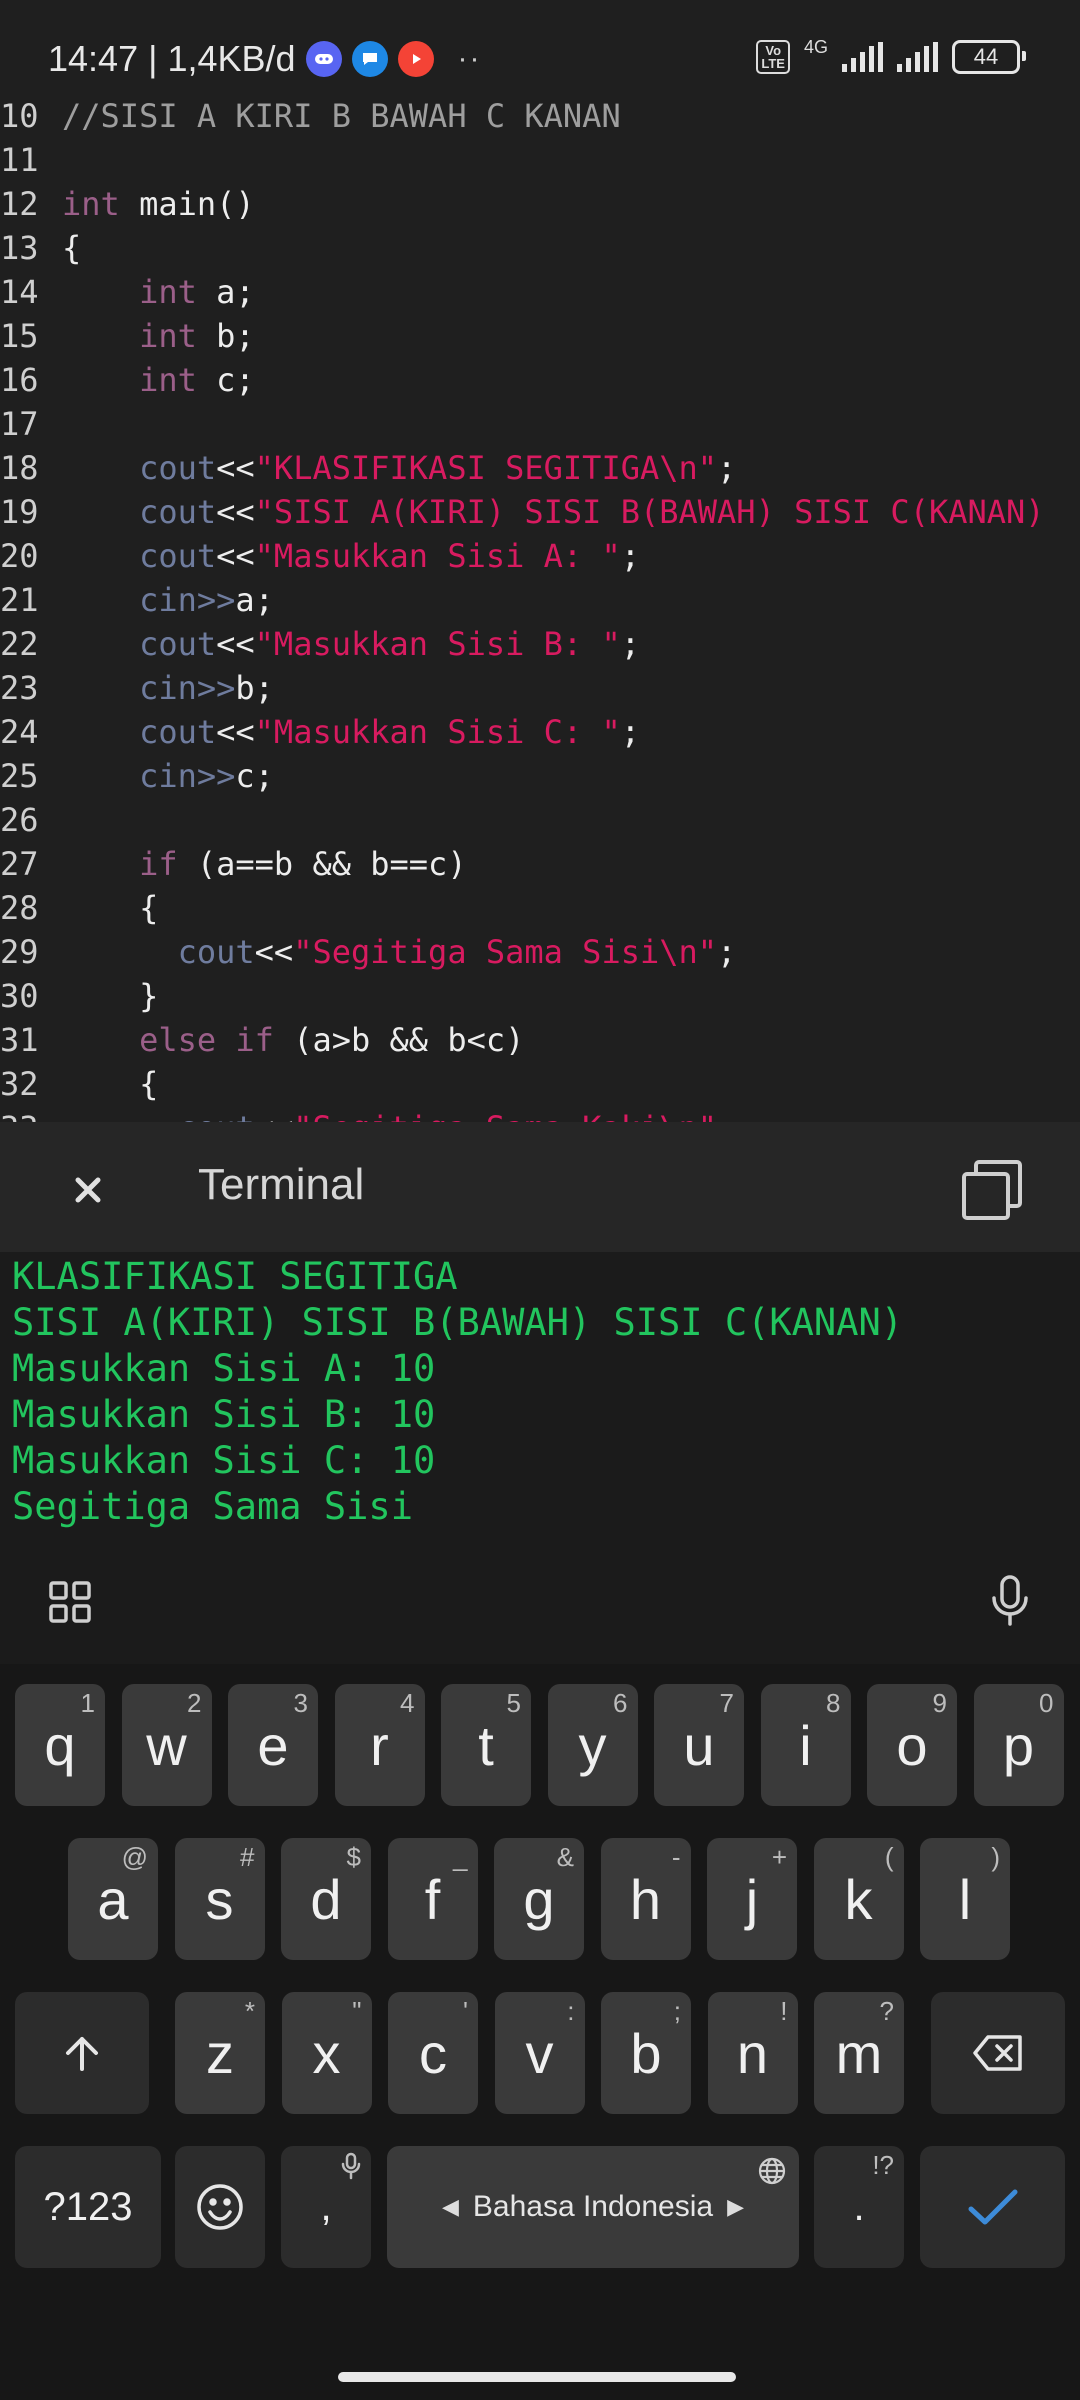 The width and height of the screenshot is (1080, 2400). Describe the element at coordinates (1010, 1601) in the screenshot. I see `microphone-icon` at that location.